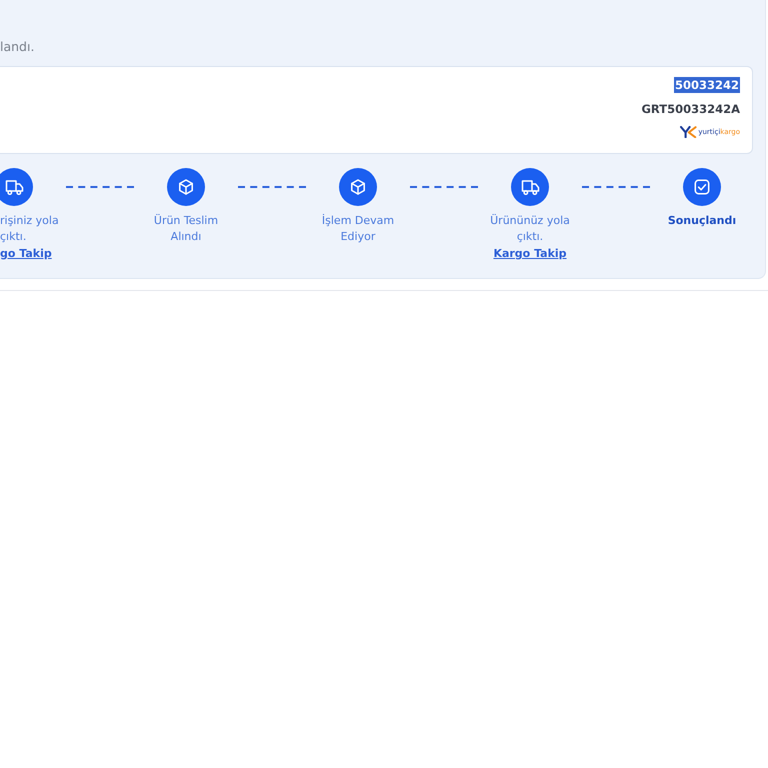 The height and width of the screenshot is (768, 768). I want to click on cargo-tracking-link: Kargo Takip, so click(530, 254).